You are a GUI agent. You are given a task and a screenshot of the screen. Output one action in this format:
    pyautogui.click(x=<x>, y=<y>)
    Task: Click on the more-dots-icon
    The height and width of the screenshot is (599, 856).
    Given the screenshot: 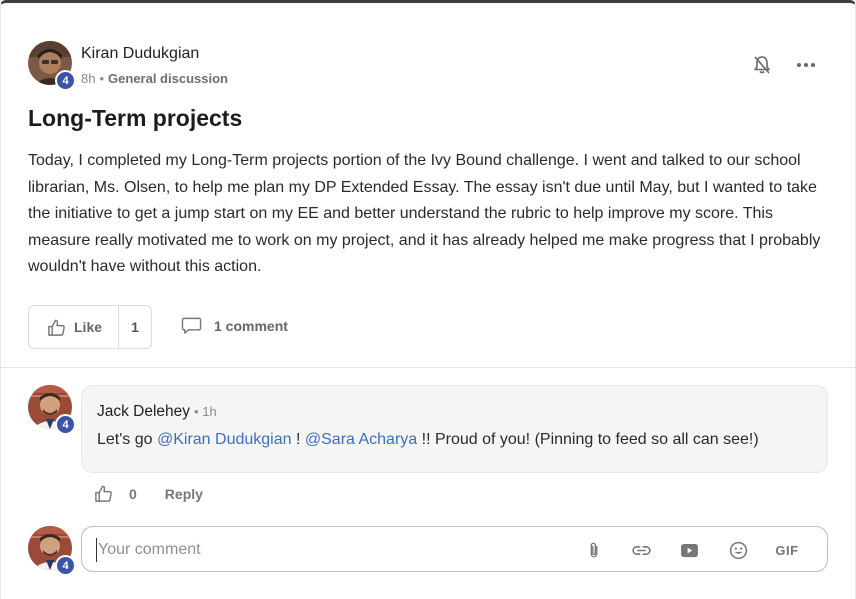 What is the action you would take?
    pyautogui.click(x=806, y=65)
    